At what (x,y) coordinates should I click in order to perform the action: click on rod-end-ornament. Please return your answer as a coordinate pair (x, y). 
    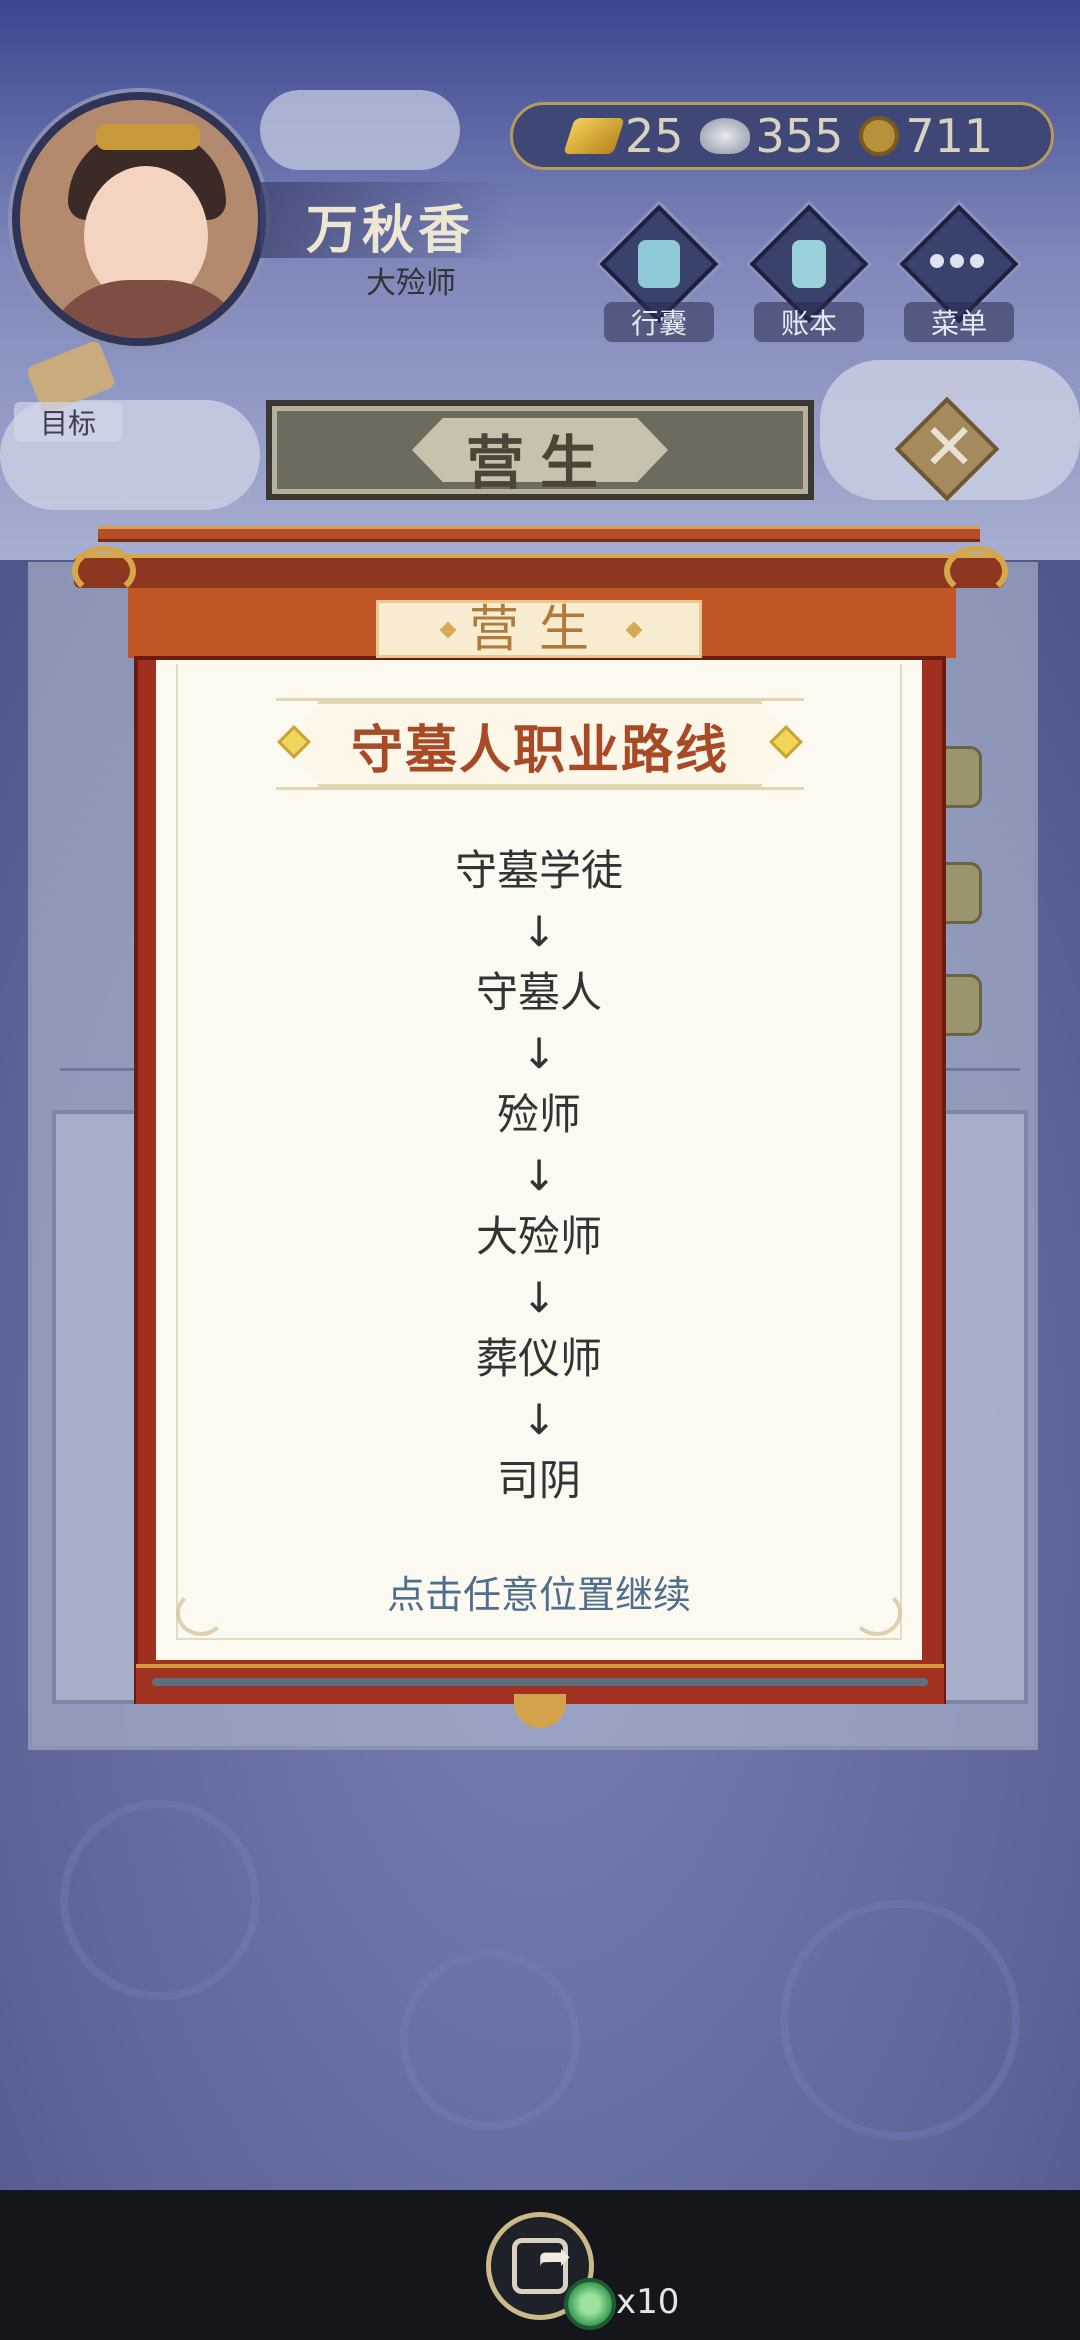
    Looking at the image, I should click on (104, 571).